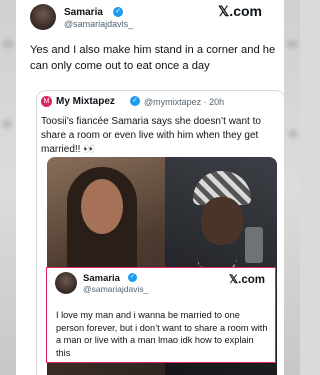 The width and height of the screenshot is (320, 375). Describe the element at coordinates (254, 245) in the screenshot. I see `phone` at that location.